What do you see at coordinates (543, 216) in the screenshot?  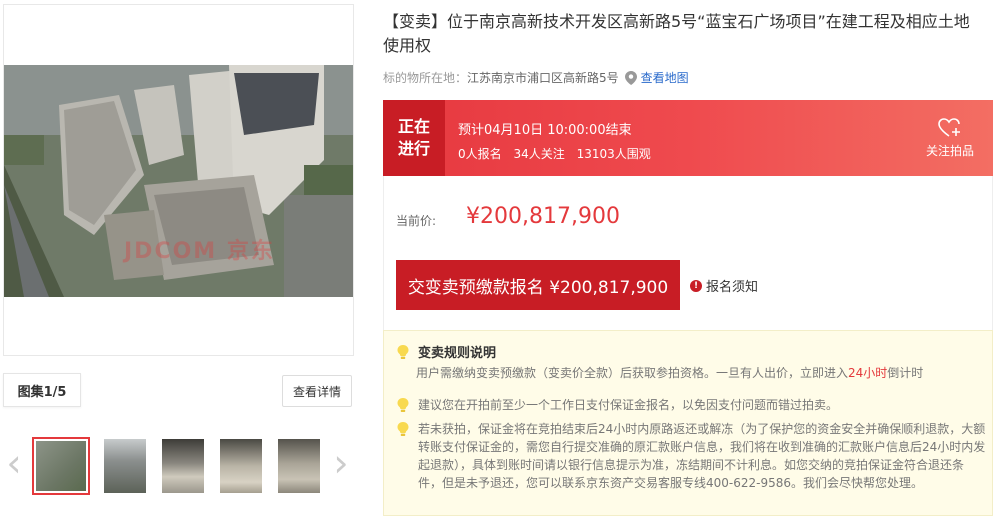 I see `current-price: ¥200,817,900` at bounding box center [543, 216].